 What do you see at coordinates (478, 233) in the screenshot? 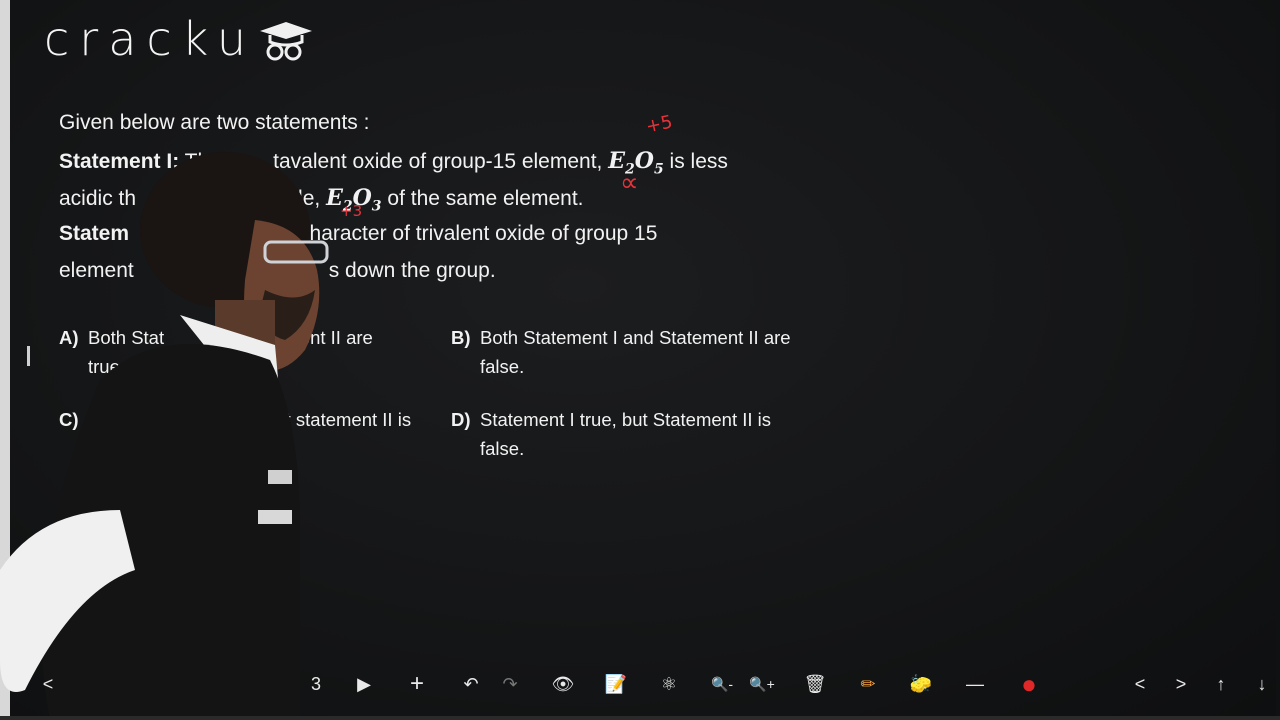
I see `statement-2-text-a: character of trivalent oxide of group 15` at bounding box center [478, 233].